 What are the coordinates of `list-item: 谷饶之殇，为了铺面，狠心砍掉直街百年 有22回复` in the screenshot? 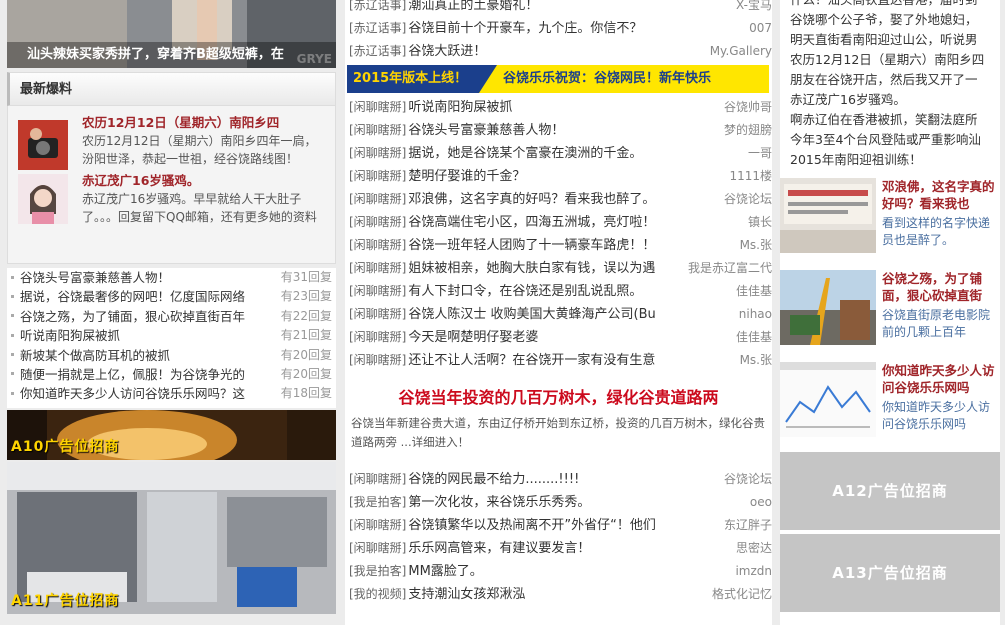 It's located at (171, 316).